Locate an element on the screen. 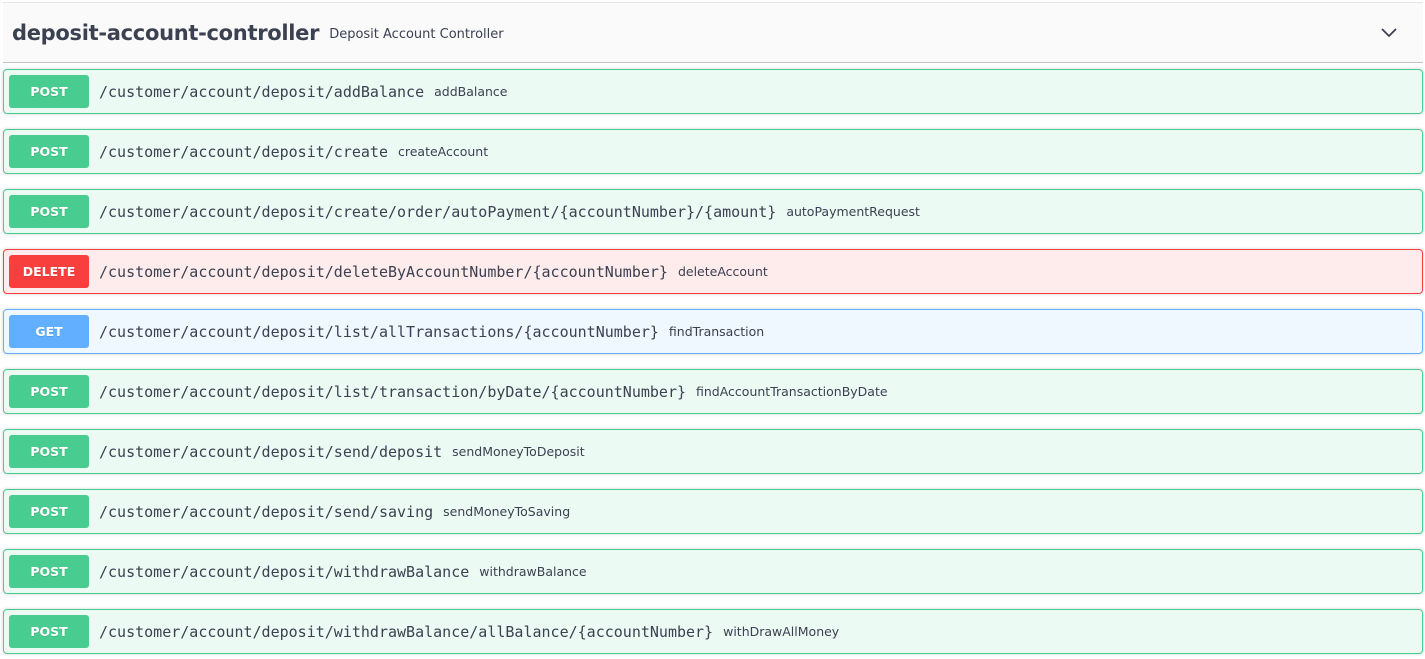  method-badge: GET is located at coordinates (49, 331).